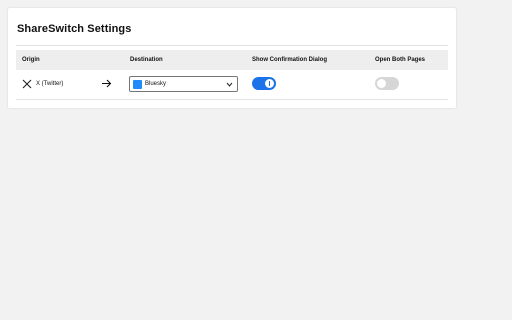 This screenshot has width=512, height=320. Describe the element at coordinates (50, 84) in the screenshot. I see `origin-label: X (Twitter)` at that location.